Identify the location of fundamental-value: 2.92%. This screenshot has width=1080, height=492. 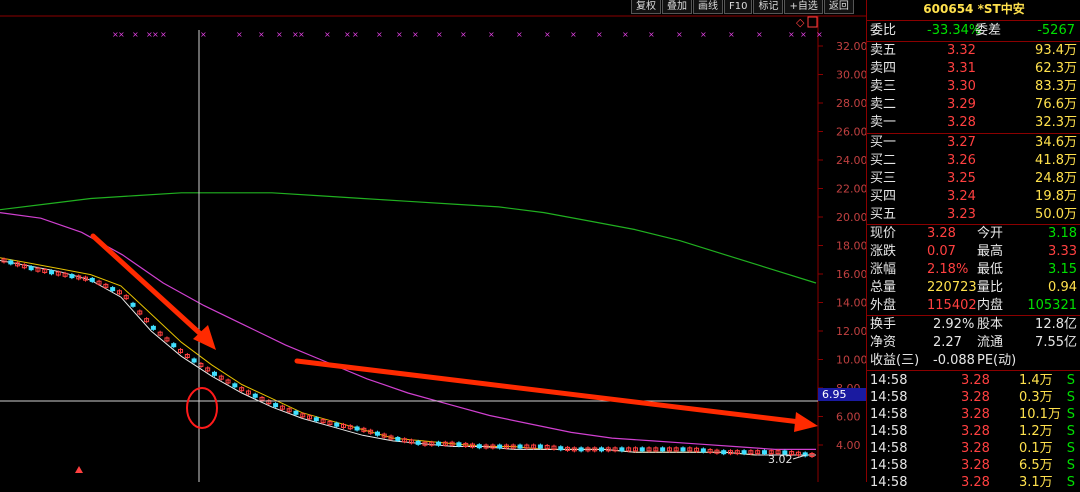
(954, 324).